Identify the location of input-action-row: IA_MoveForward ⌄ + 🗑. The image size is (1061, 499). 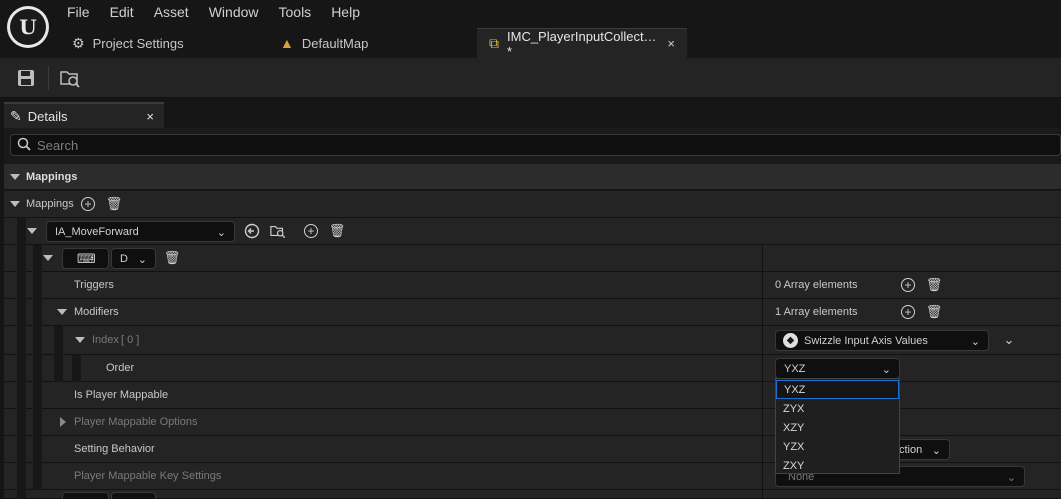
(532, 231).